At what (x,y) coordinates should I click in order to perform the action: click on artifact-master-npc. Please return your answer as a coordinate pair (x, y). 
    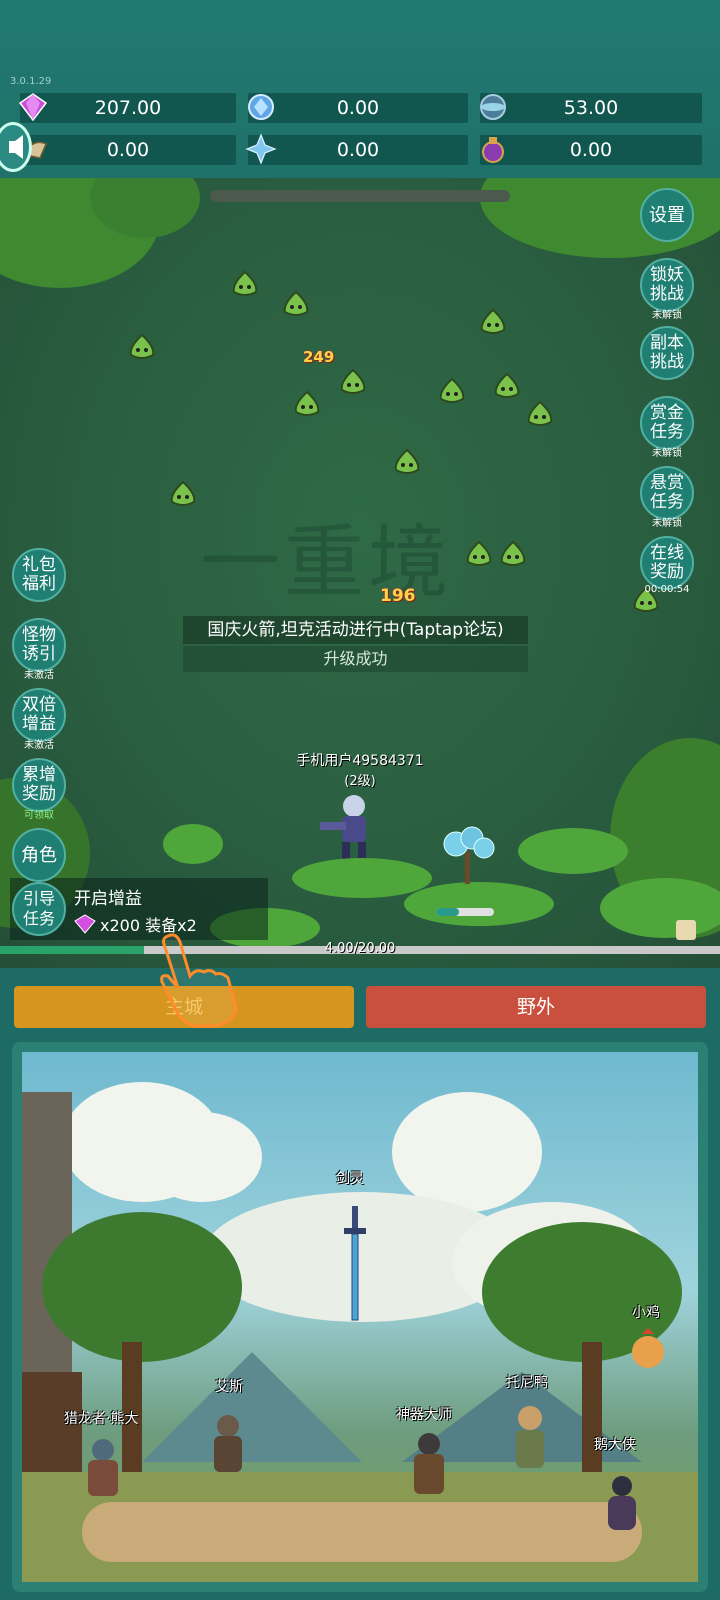
    Looking at the image, I should click on (429, 1464).